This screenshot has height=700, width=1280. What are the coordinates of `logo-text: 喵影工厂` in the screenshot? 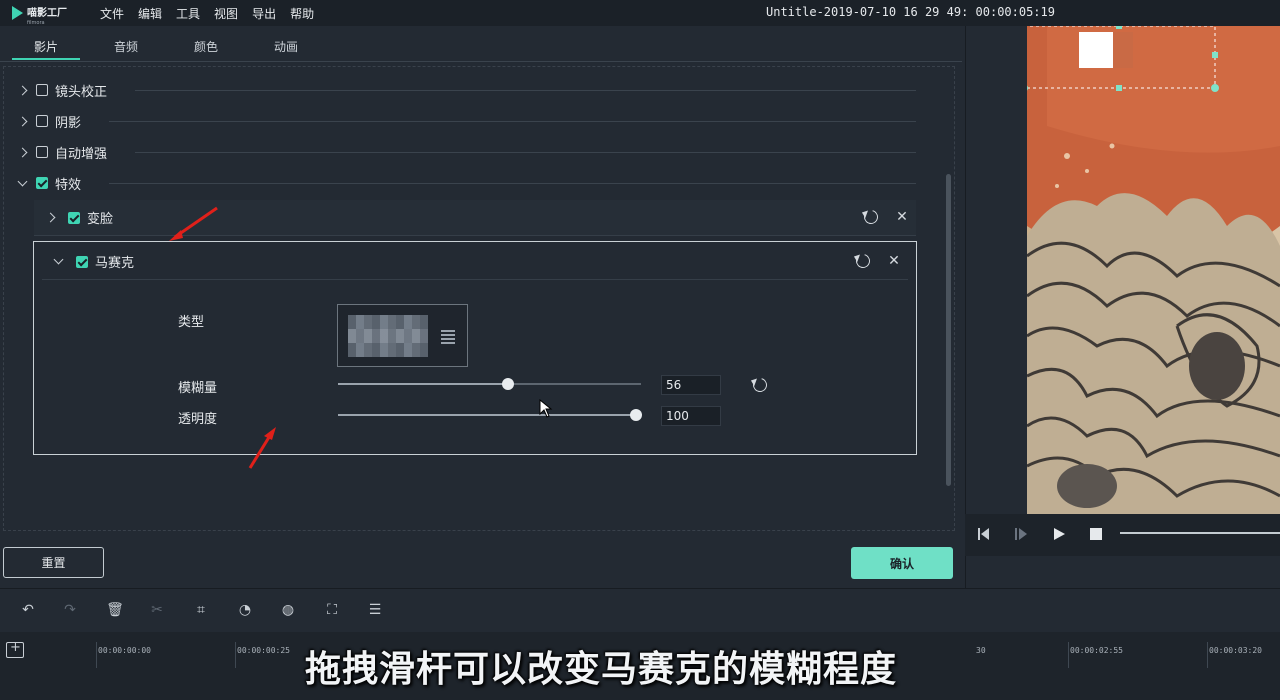 It's located at (47, 13).